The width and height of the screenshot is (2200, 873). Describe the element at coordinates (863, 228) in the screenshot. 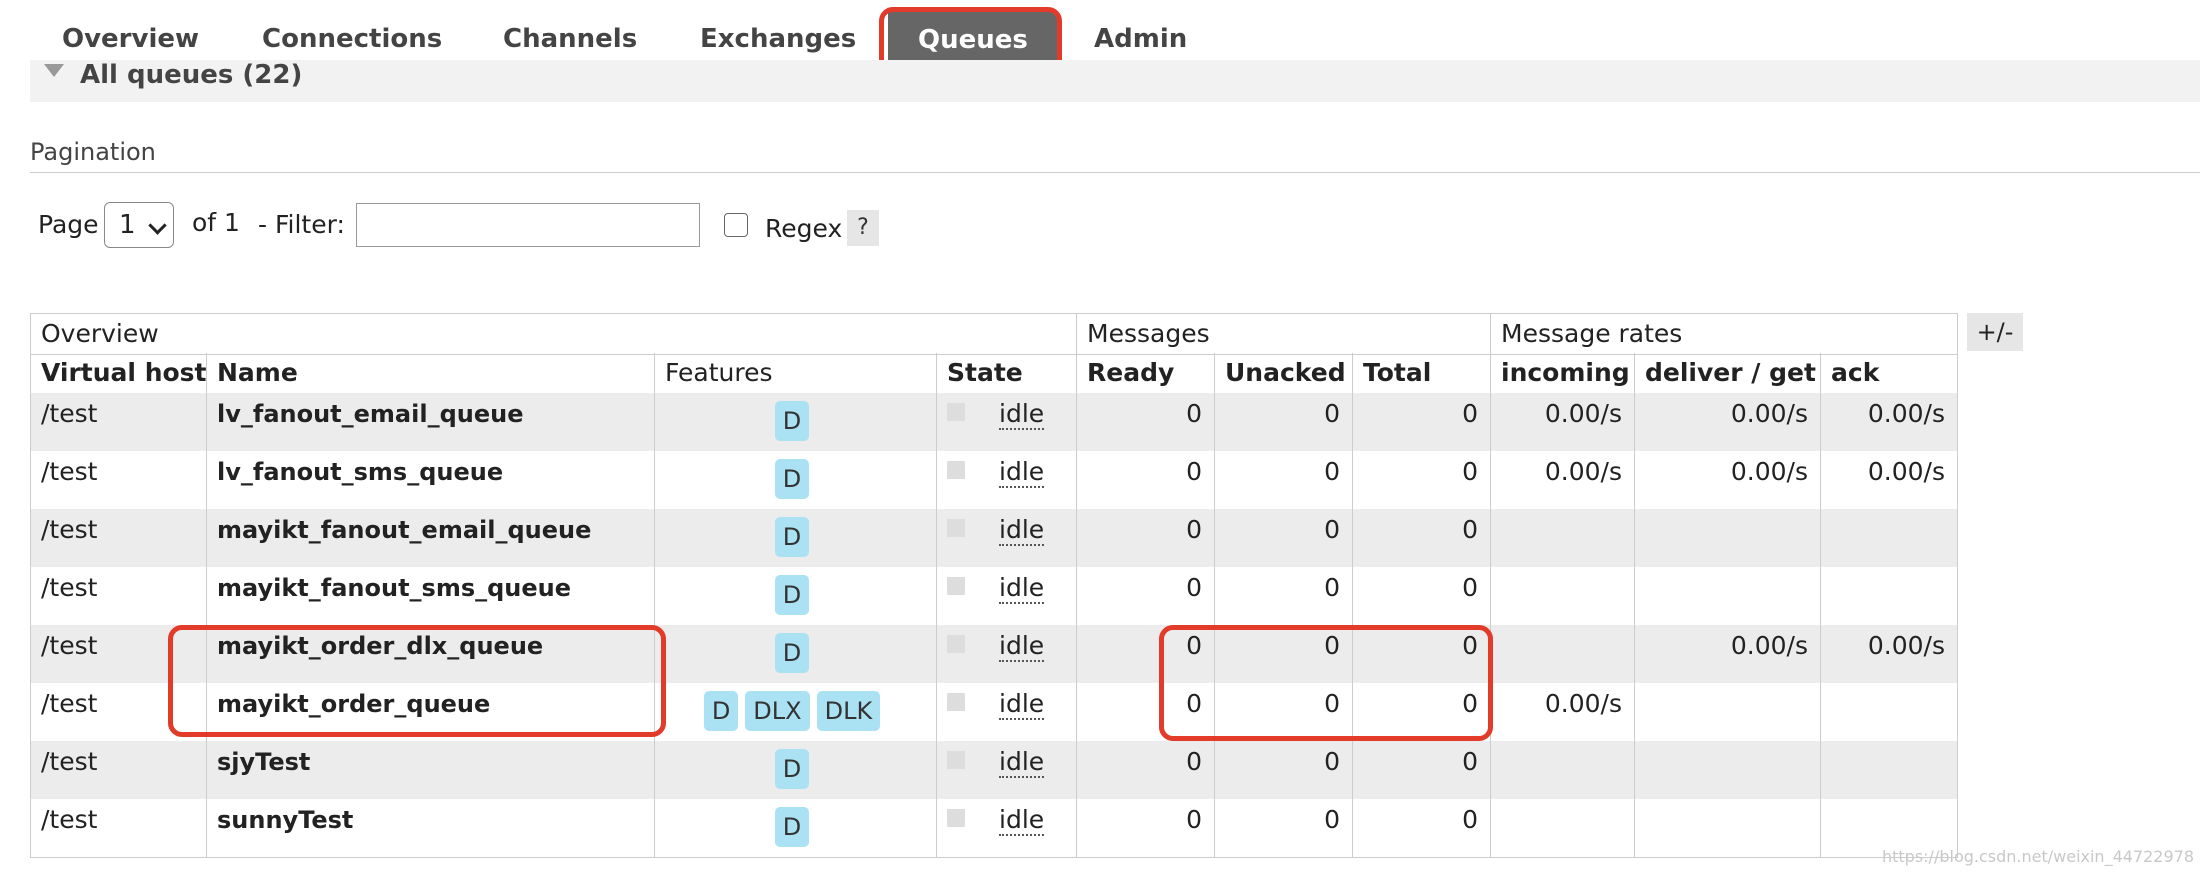

I see `help-button: ?` at that location.